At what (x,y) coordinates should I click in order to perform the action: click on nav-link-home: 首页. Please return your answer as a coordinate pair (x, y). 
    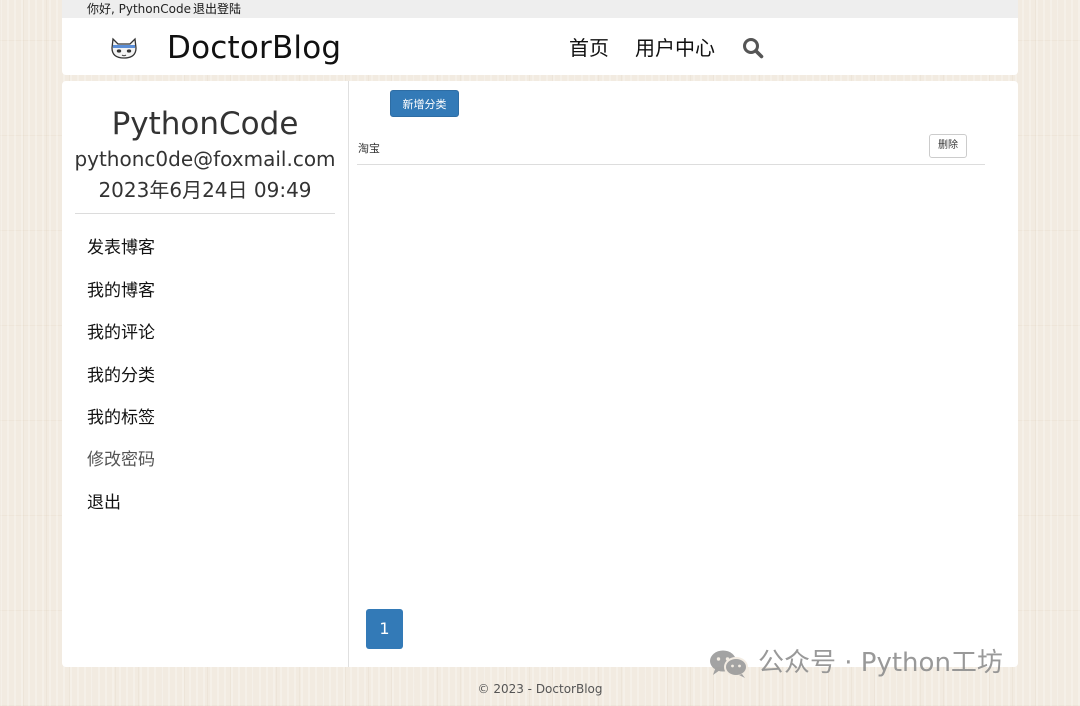
    Looking at the image, I should click on (589, 48).